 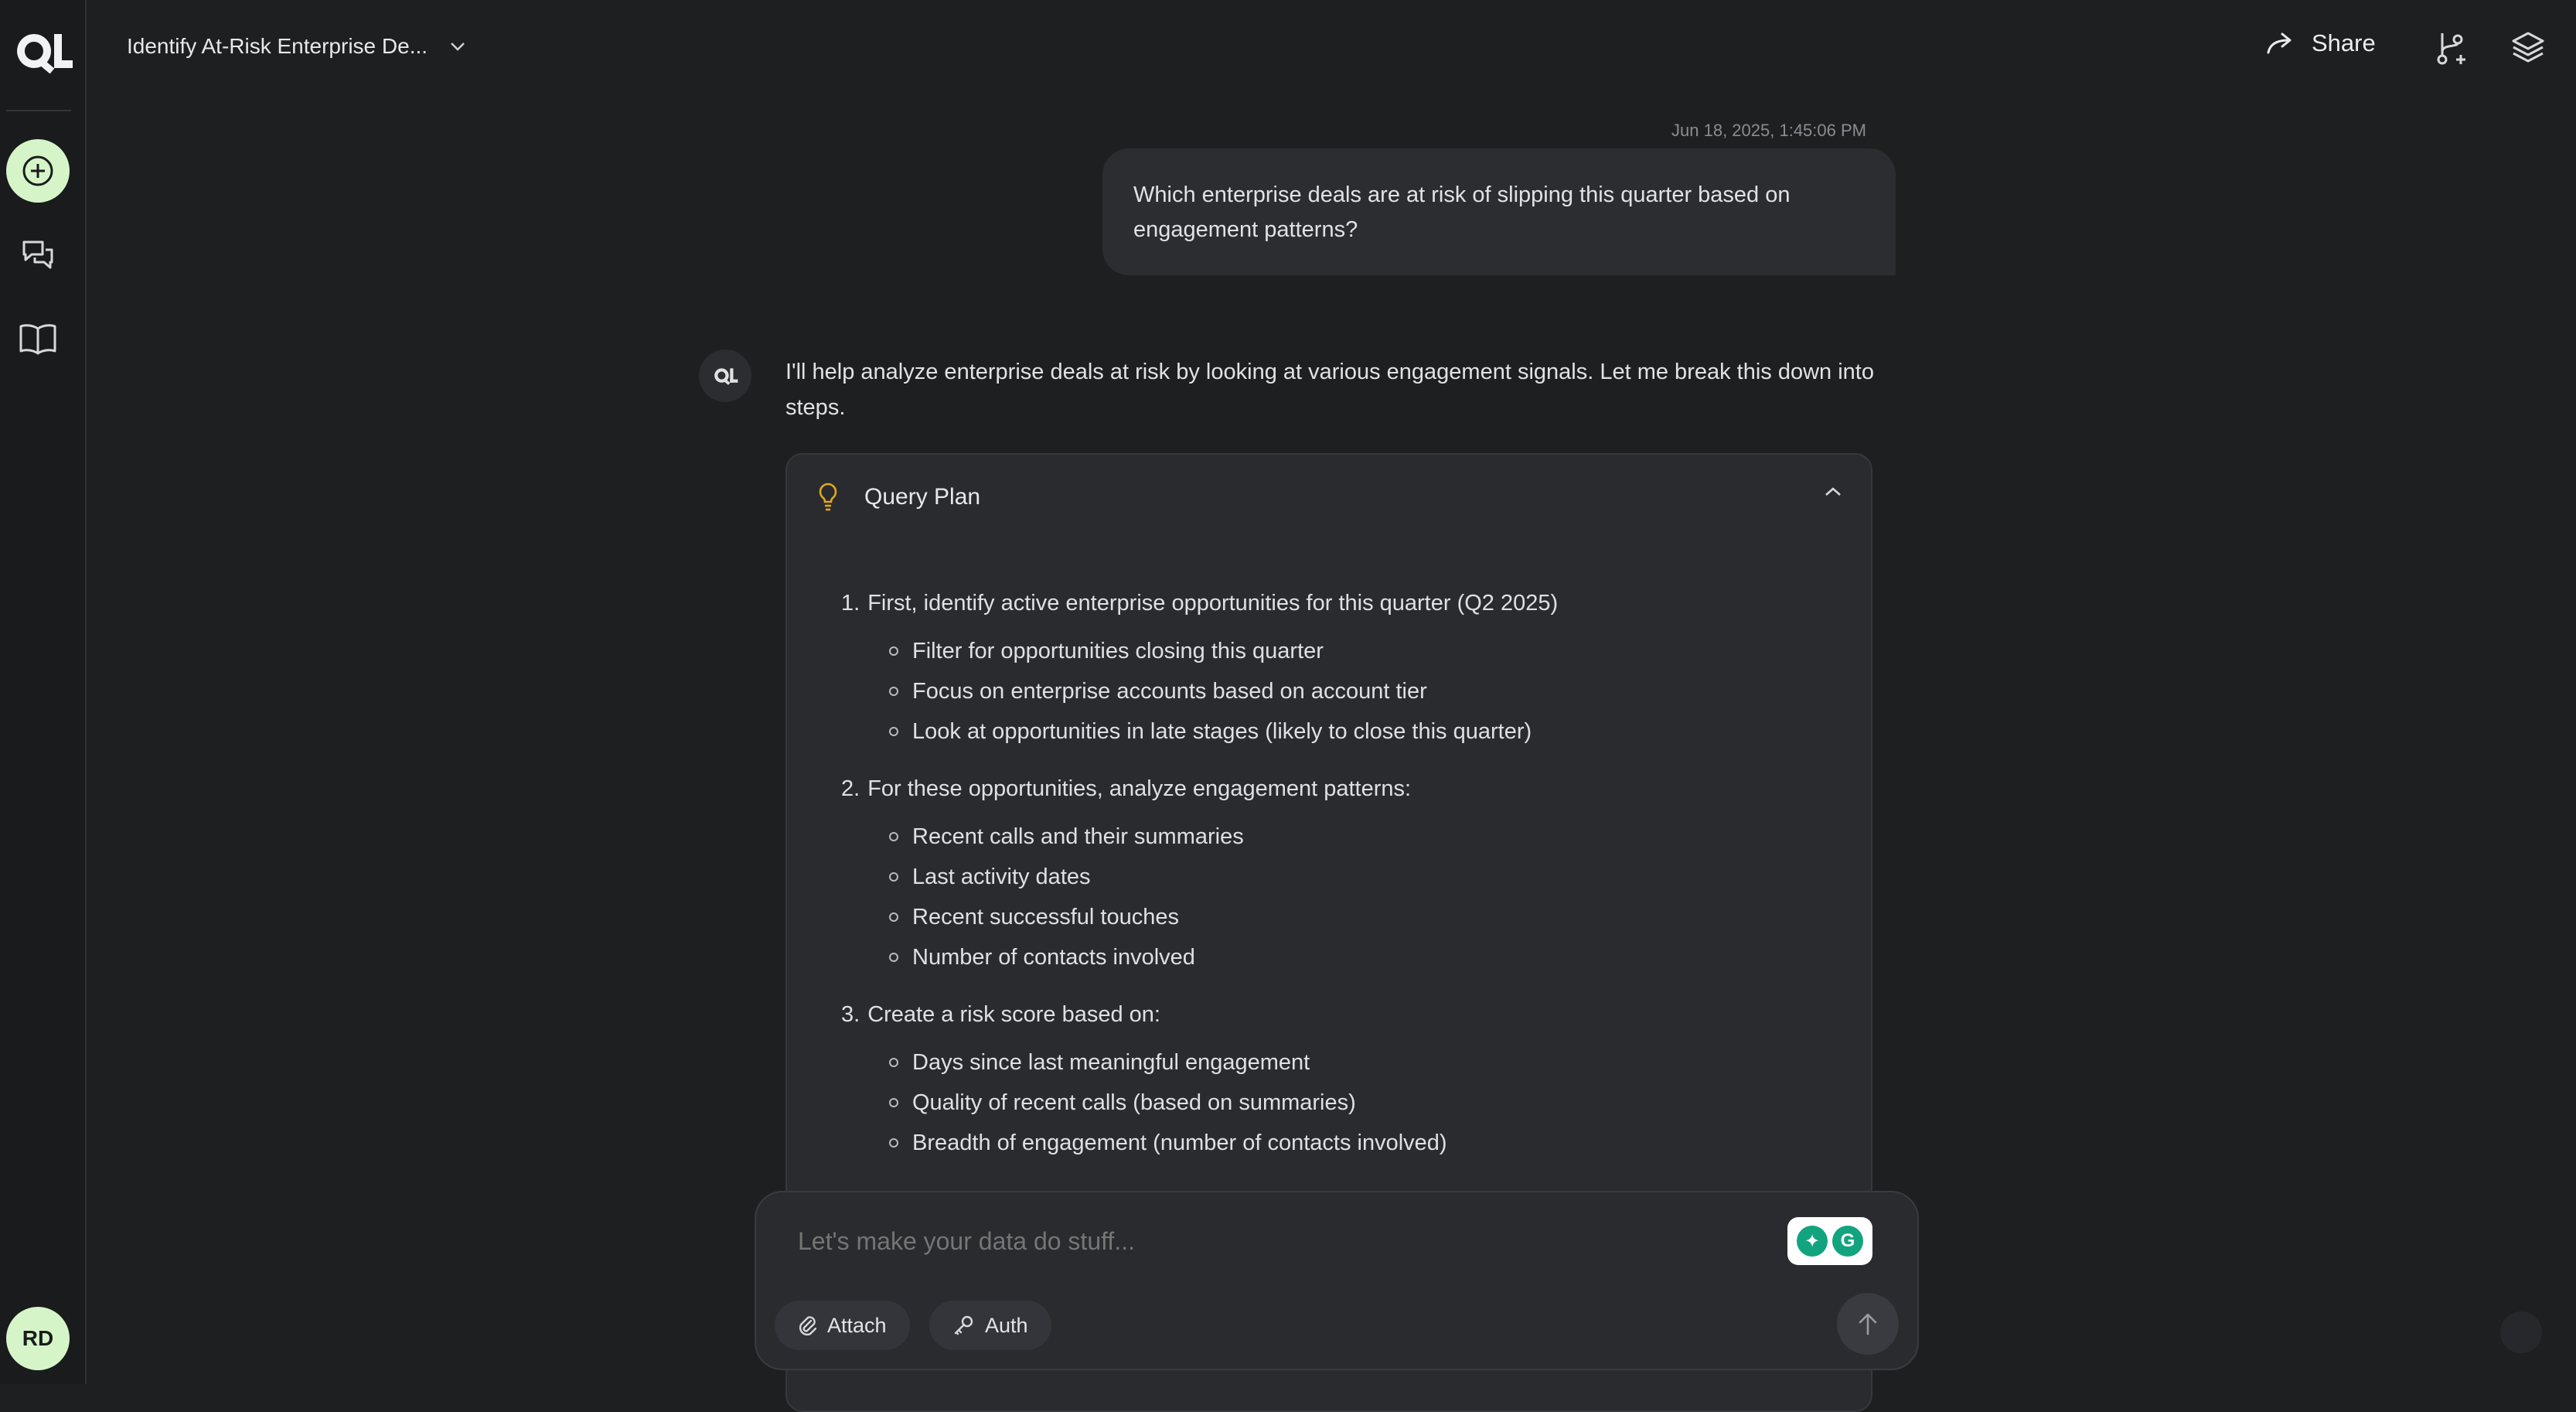 What do you see at coordinates (43, 692) in the screenshot?
I see `sidebar: RD` at bounding box center [43, 692].